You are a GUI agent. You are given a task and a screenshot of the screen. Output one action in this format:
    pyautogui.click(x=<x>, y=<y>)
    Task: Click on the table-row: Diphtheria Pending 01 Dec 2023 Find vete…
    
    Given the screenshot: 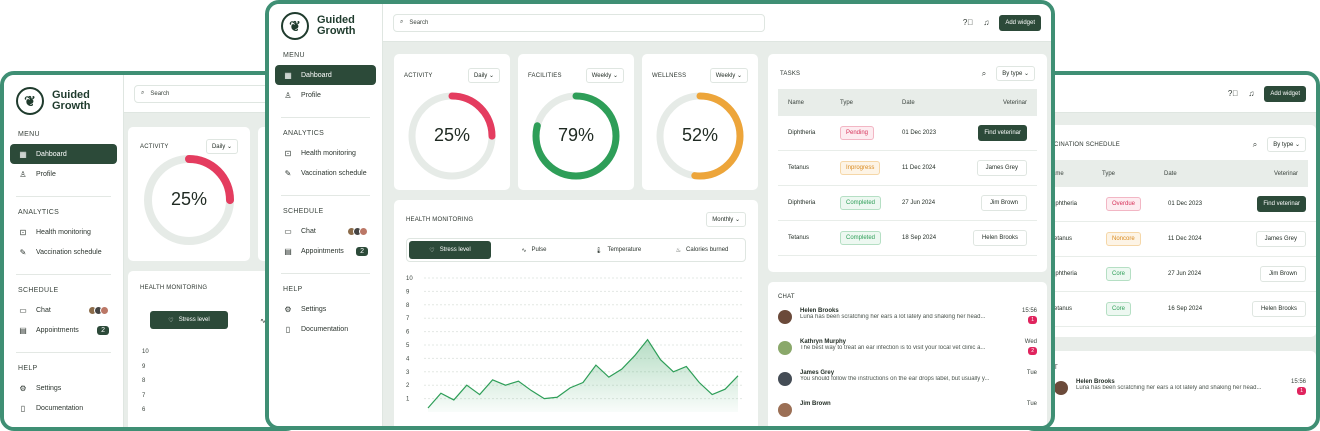 What is the action you would take?
    pyautogui.click(x=907, y=133)
    